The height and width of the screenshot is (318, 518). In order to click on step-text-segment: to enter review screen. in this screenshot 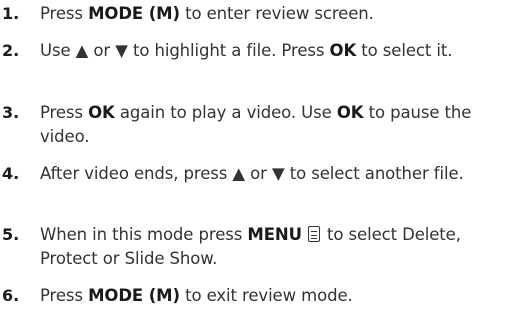, I will do `click(276, 13)`.